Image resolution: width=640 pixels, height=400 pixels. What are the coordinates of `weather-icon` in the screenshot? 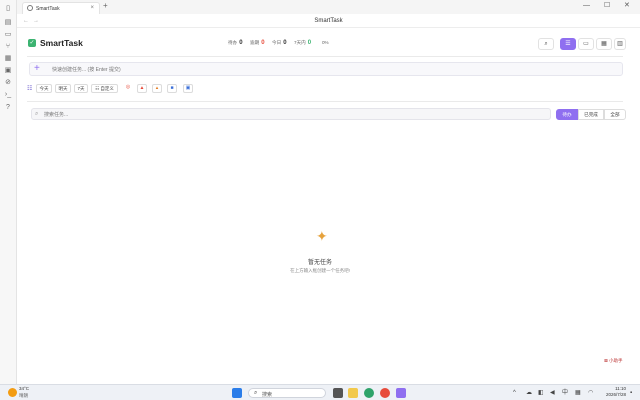 It's located at (12, 392).